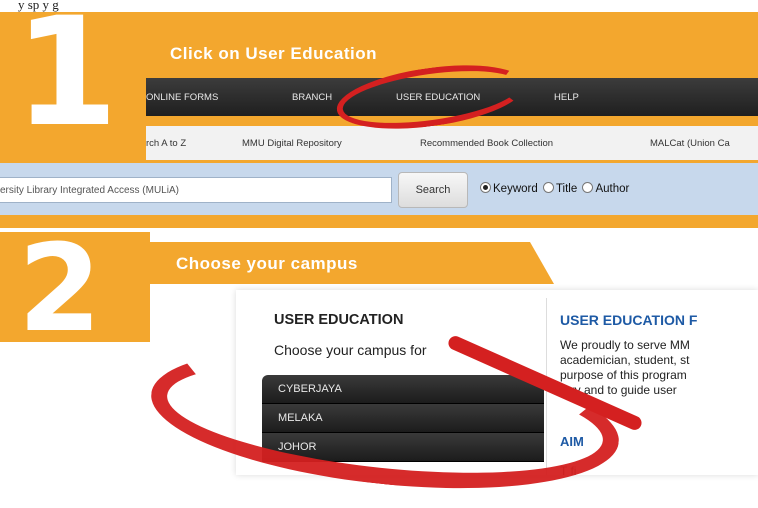 The image size is (758, 508). I want to click on step-2-number: 2, so click(60, 289).